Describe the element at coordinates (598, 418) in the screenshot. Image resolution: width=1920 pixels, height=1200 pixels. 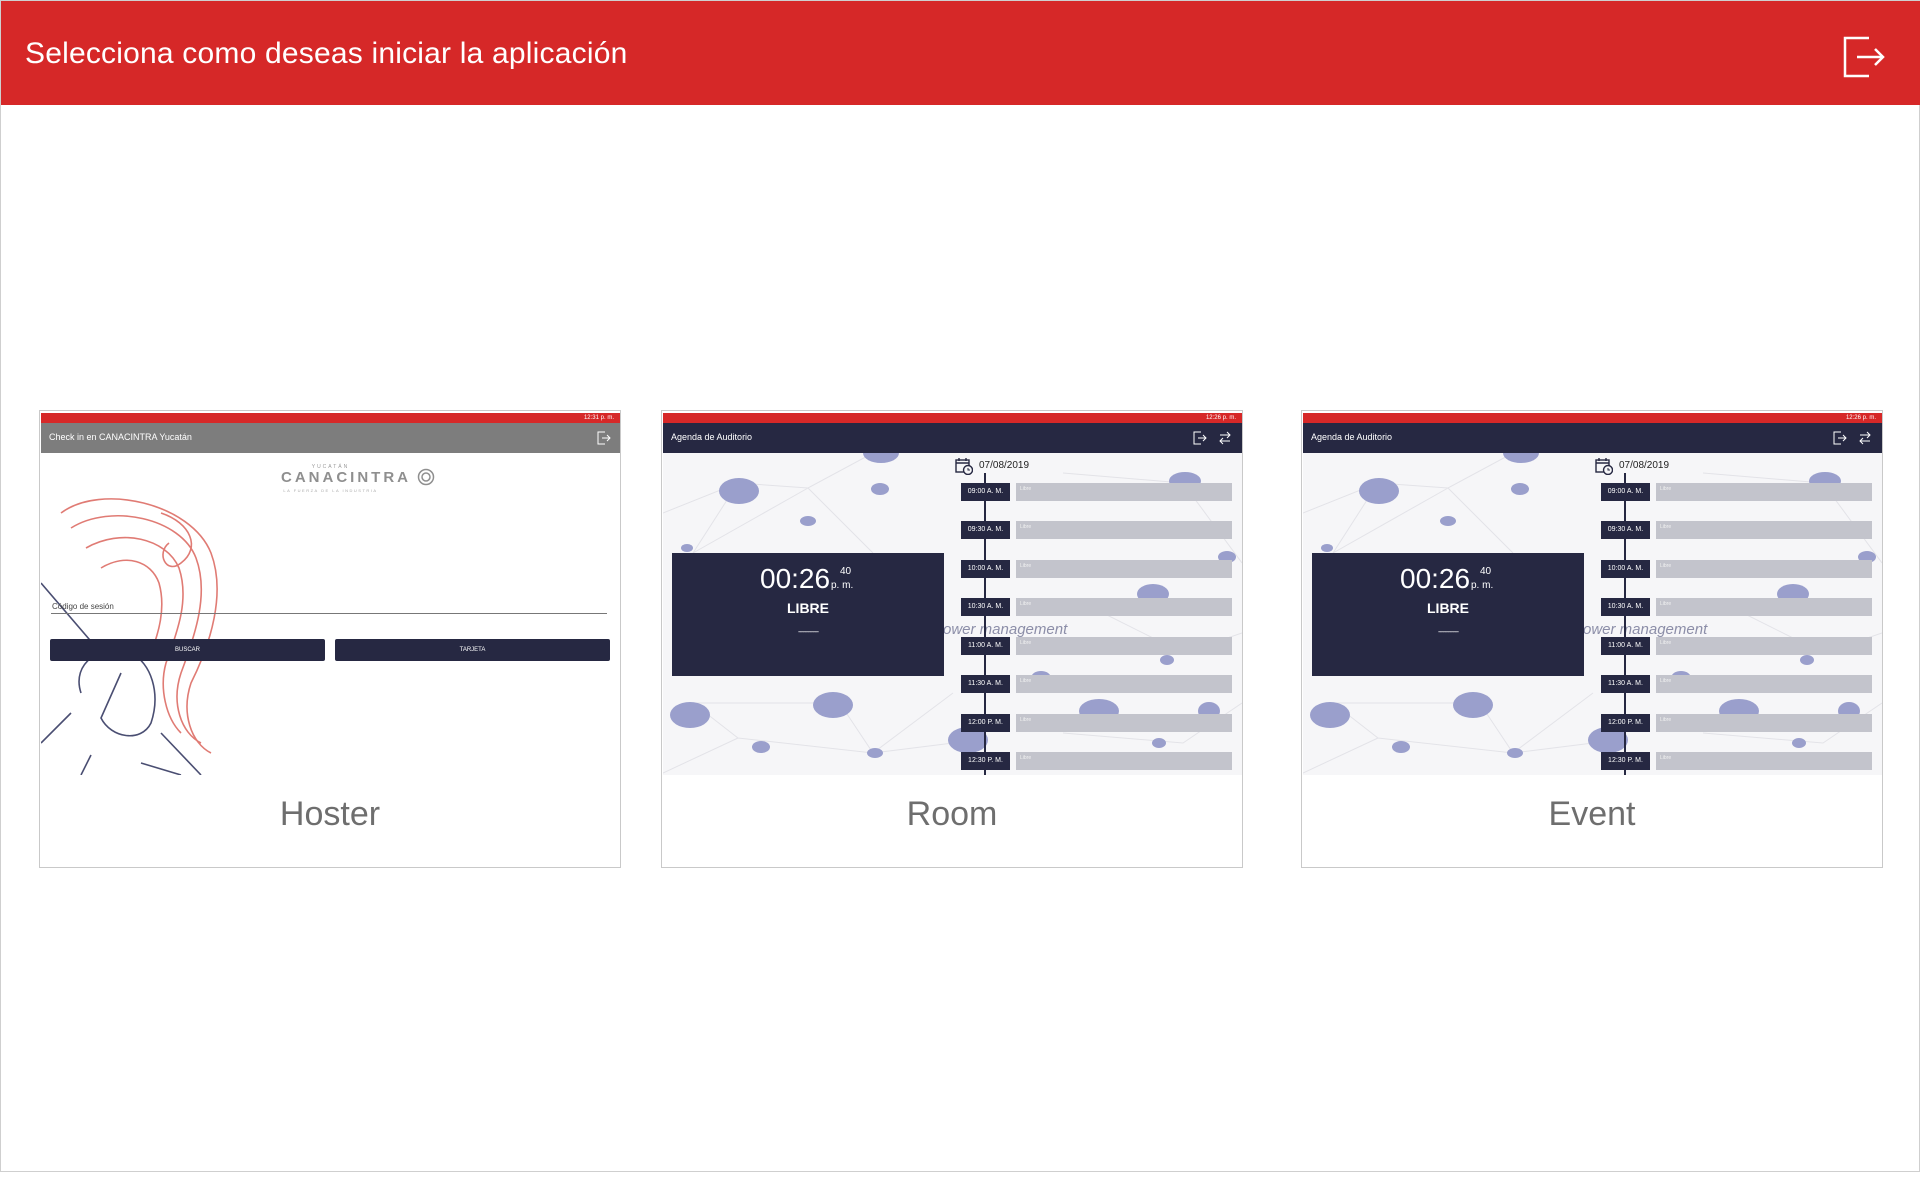
I see `preview-status-time: 12:31 p. m.` at that location.